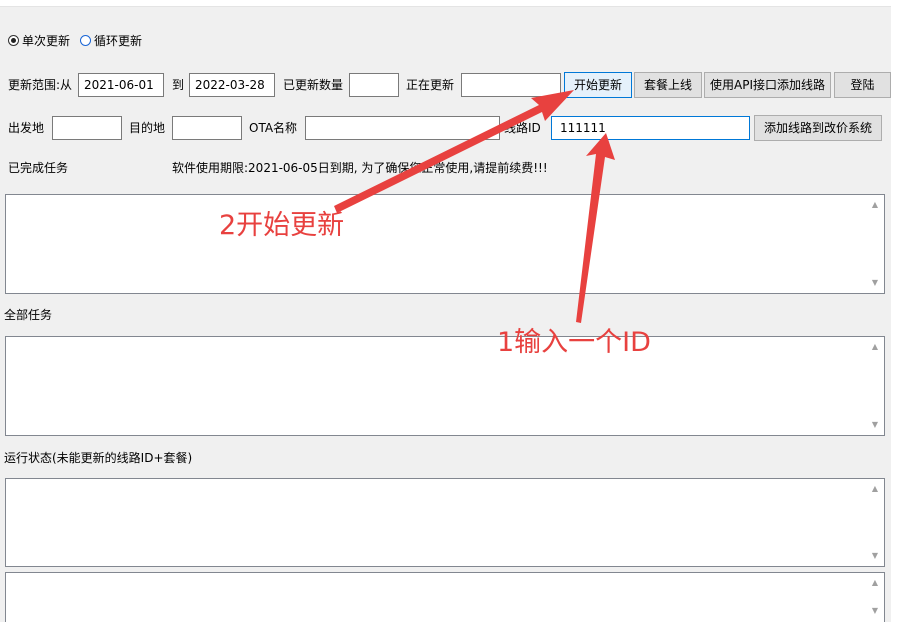 The image size is (903, 622). What do you see at coordinates (38, 168) in the screenshot?
I see `completed-tasks-label: 已完成任务` at bounding box center [38, 168].